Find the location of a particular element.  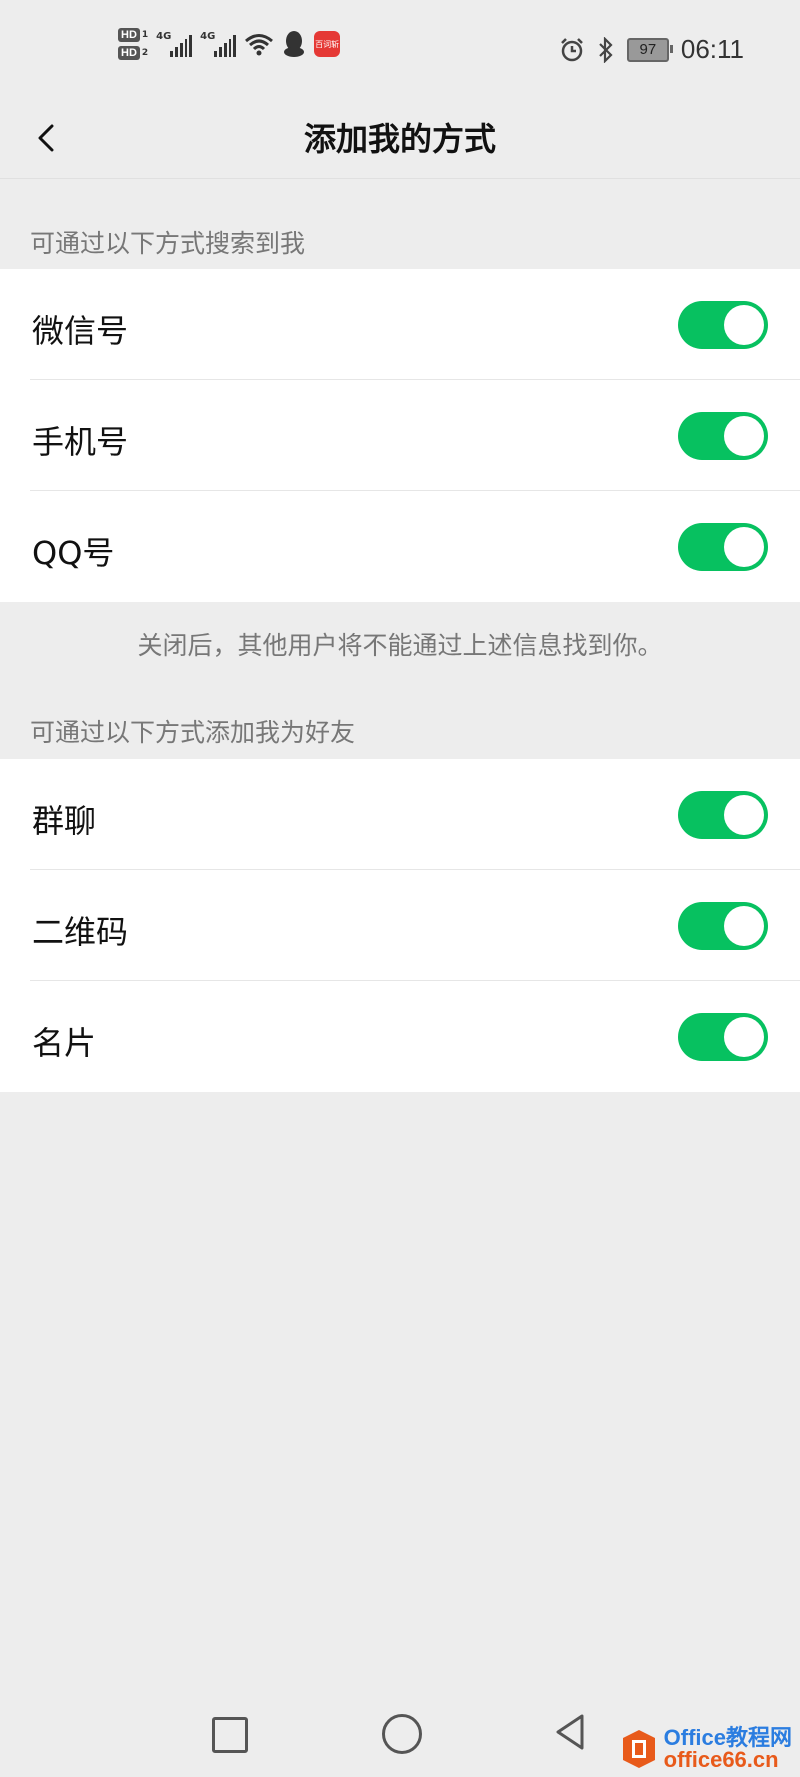

phone-toggle is located at coordinates (723, 436).